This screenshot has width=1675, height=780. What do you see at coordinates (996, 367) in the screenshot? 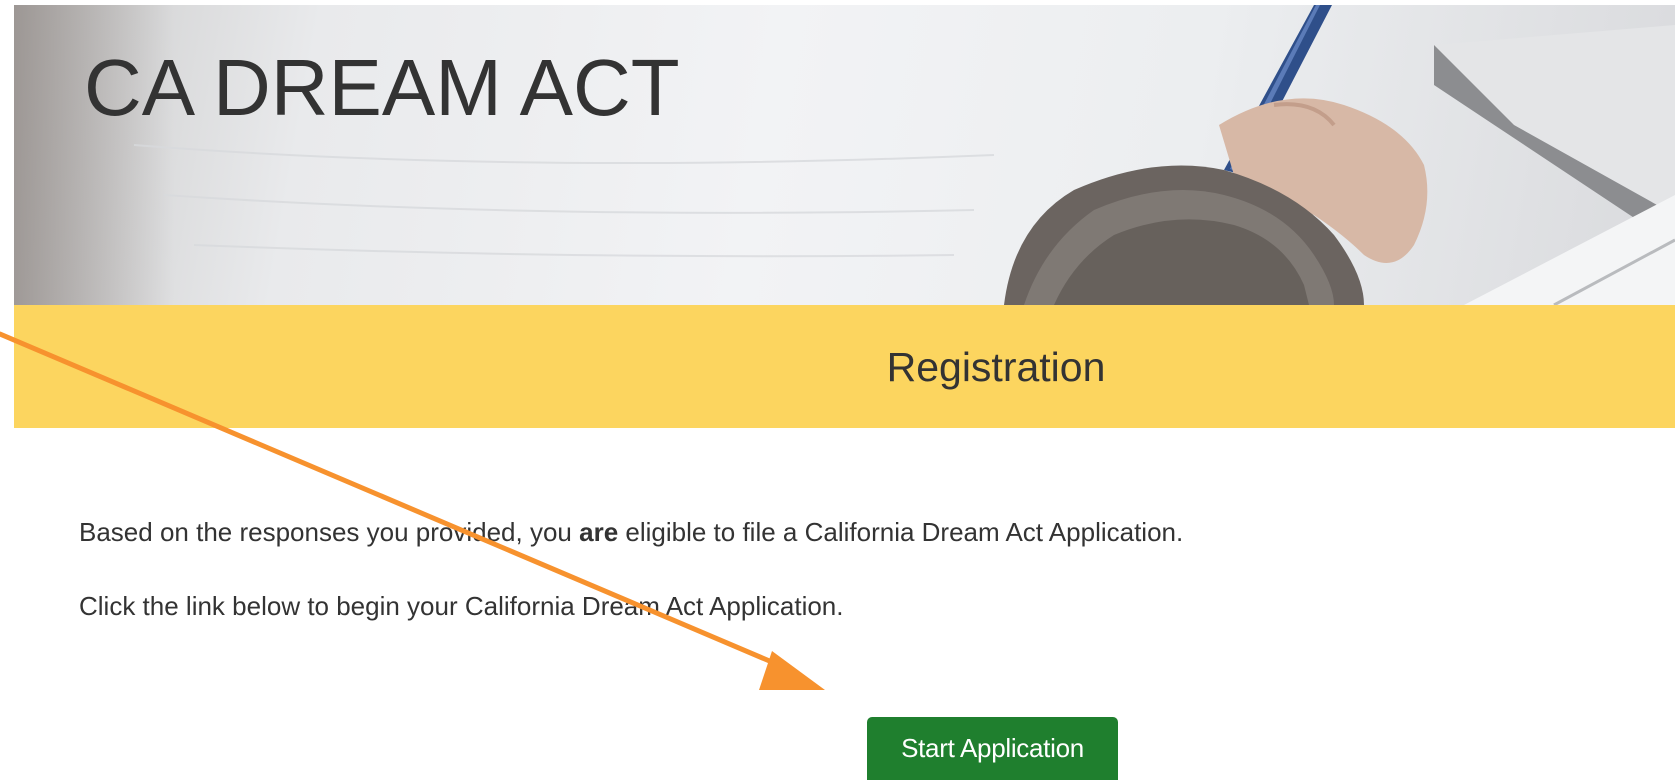
I see `section-title-text: Registration` at bounding box center [996, 367].